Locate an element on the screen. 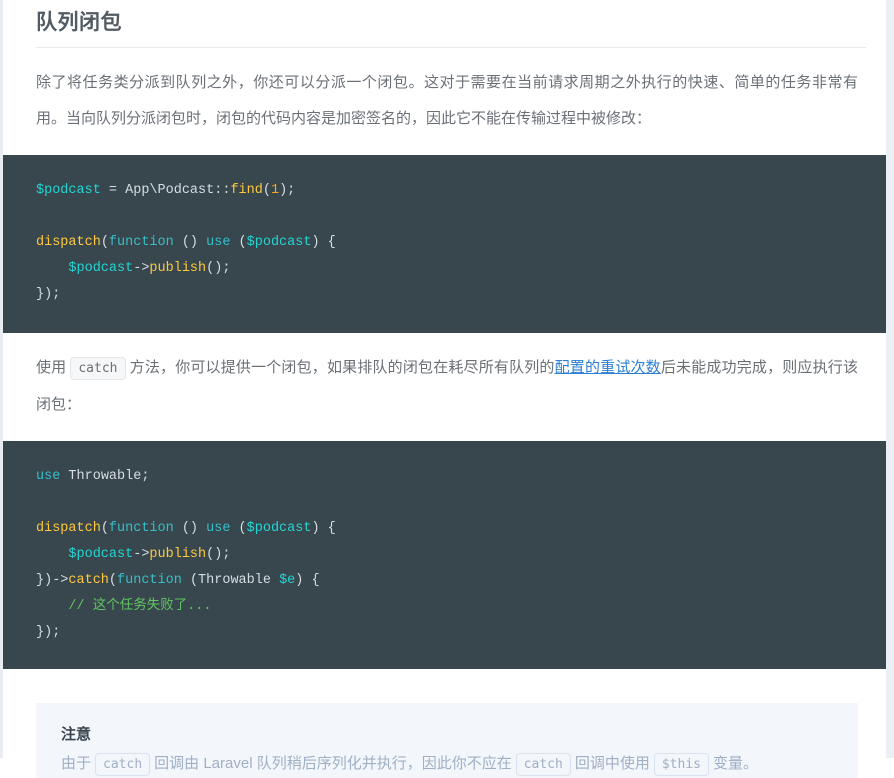  code-token: catch is located at coordinates (88, 580).